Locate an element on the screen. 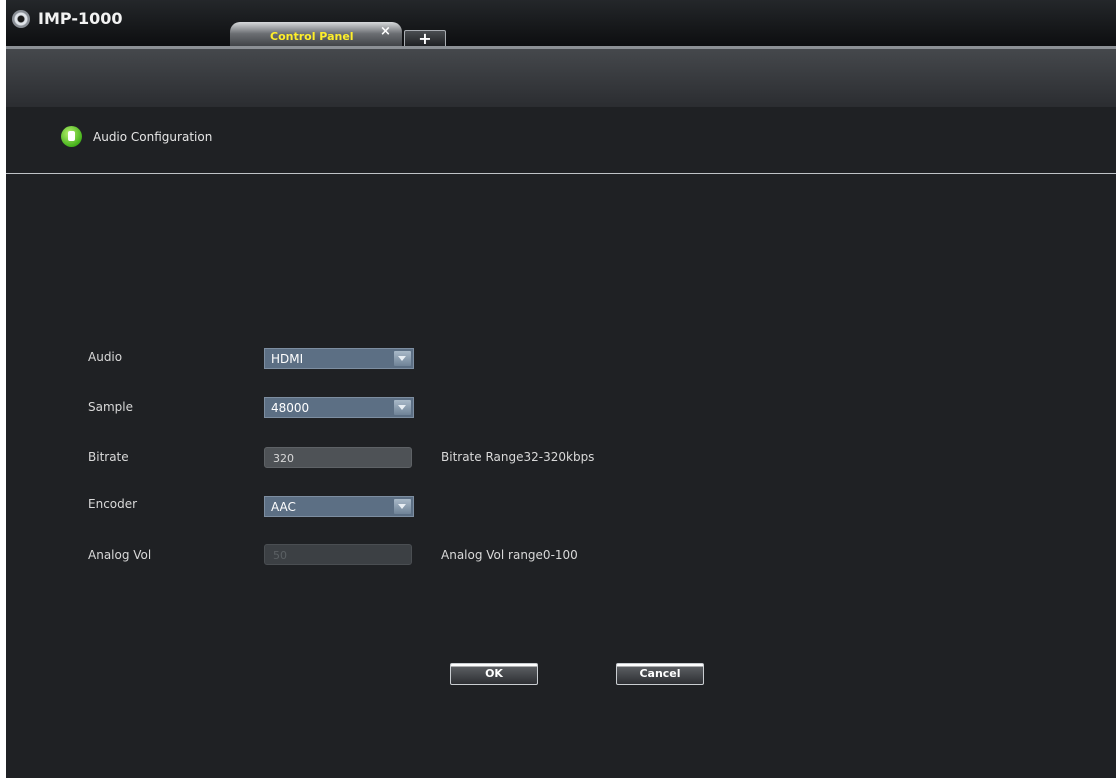 Image resolution: width=1116 pixels, height=778 pixels. section-title: Audio Configuration is located at coordinates (153, 137).